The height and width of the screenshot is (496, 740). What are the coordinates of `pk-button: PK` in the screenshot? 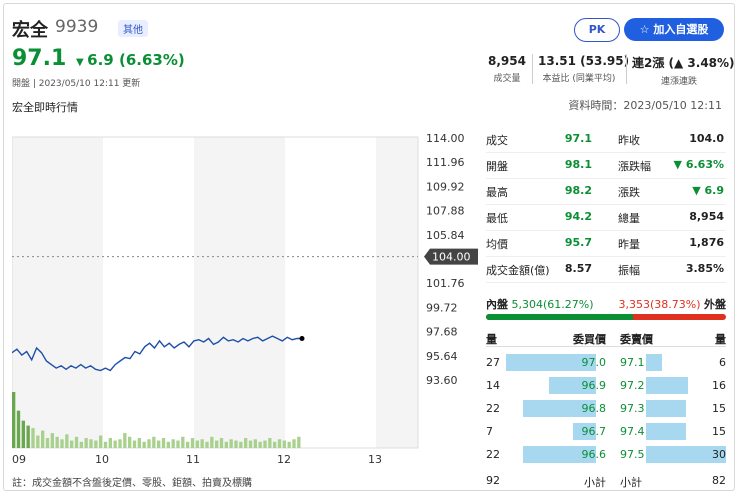 It's located at (597, 30).